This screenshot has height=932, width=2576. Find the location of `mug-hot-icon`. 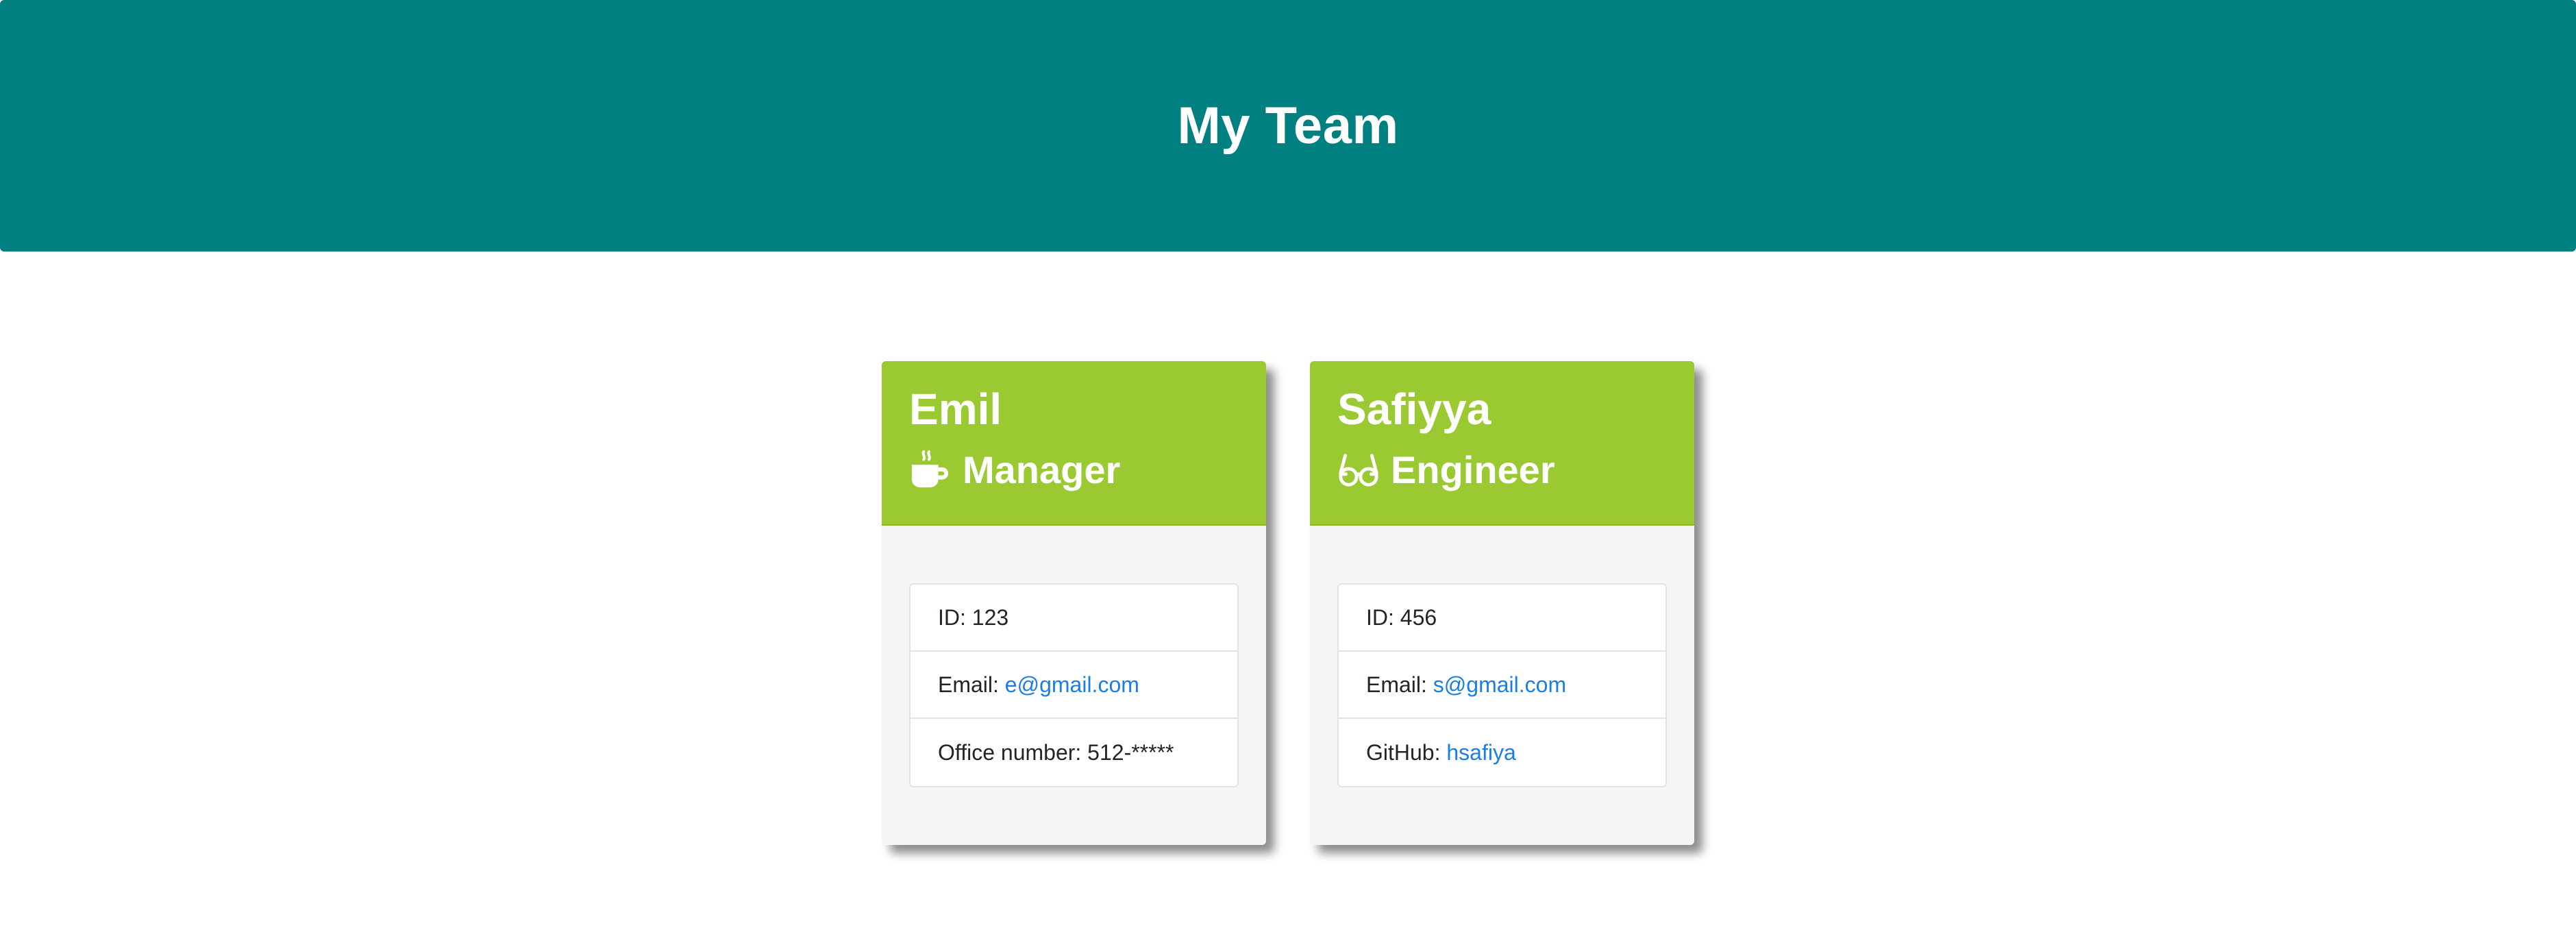

mug-hot-icon is located at coordinates (930, 470).